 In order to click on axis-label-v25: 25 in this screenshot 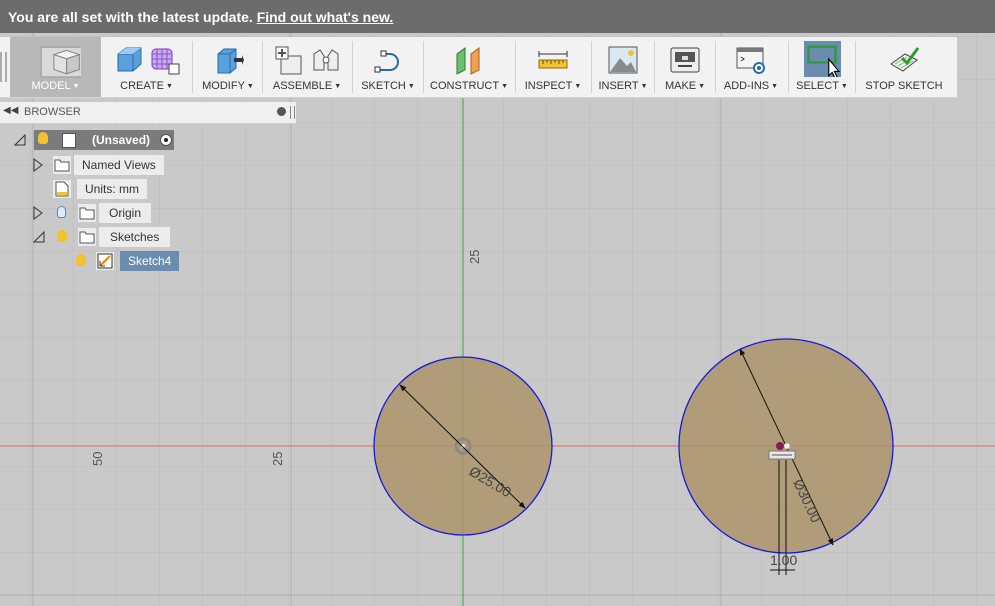, I will do `click(474, 257)`.